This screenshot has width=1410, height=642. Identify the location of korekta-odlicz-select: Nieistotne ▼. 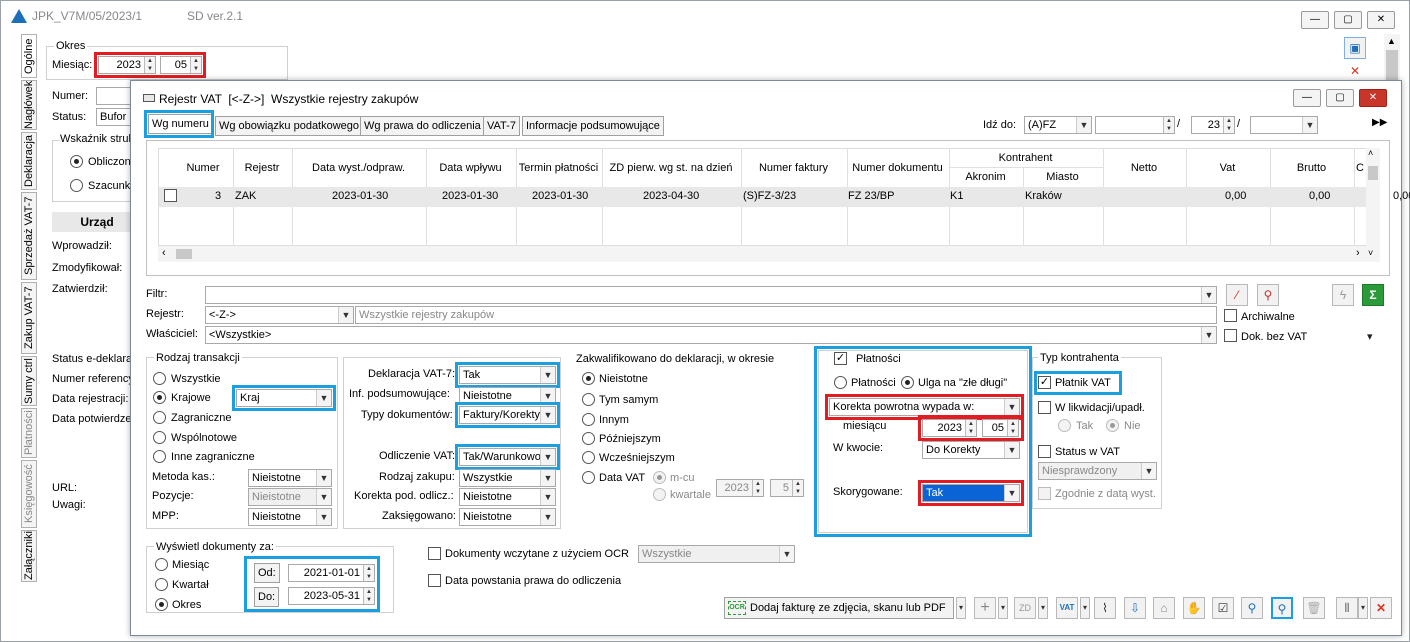
(507, 497).